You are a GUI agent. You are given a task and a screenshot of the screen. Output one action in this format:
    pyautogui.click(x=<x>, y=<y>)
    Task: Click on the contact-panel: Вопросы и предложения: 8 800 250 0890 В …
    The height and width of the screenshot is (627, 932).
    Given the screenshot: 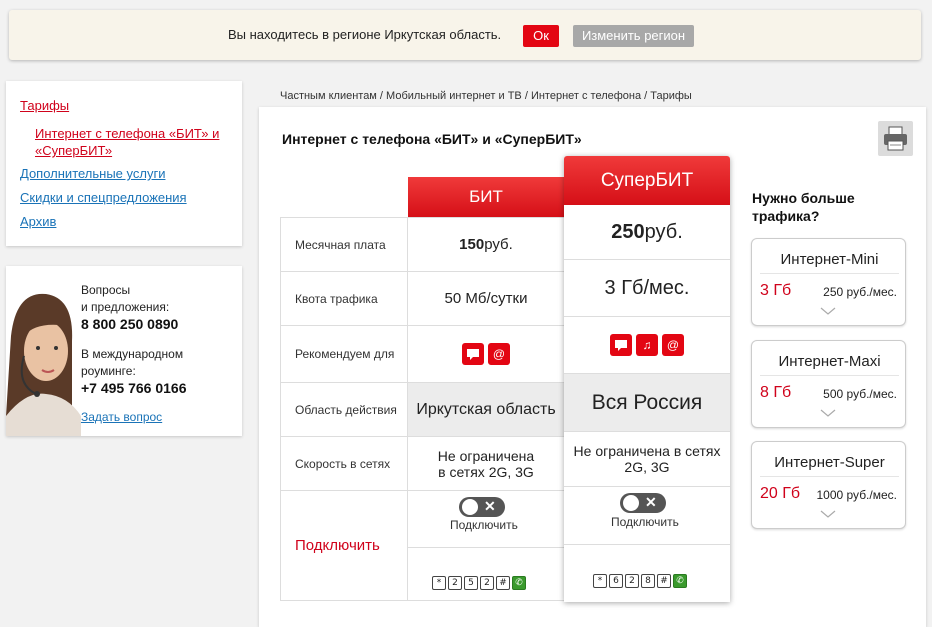 What is the action you would take?
    pyautogui.click(x=124, y=351)
    